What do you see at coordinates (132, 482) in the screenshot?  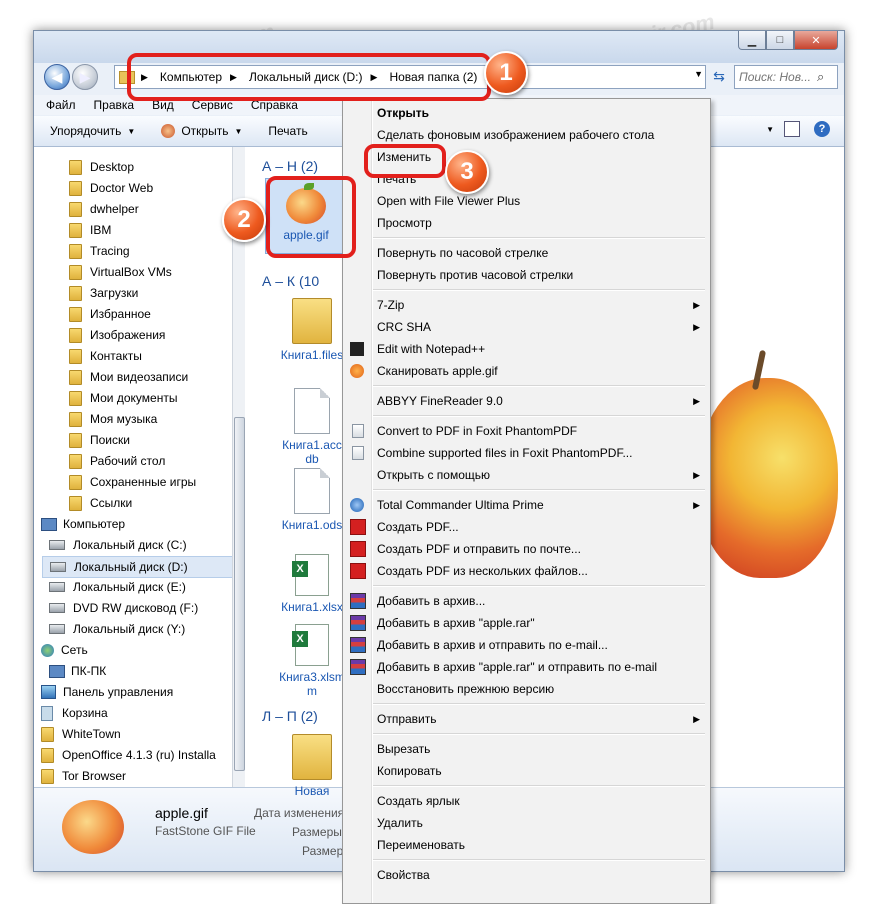 I see `nav-item: Сохраненные игры` at bounding box center [132, 482].